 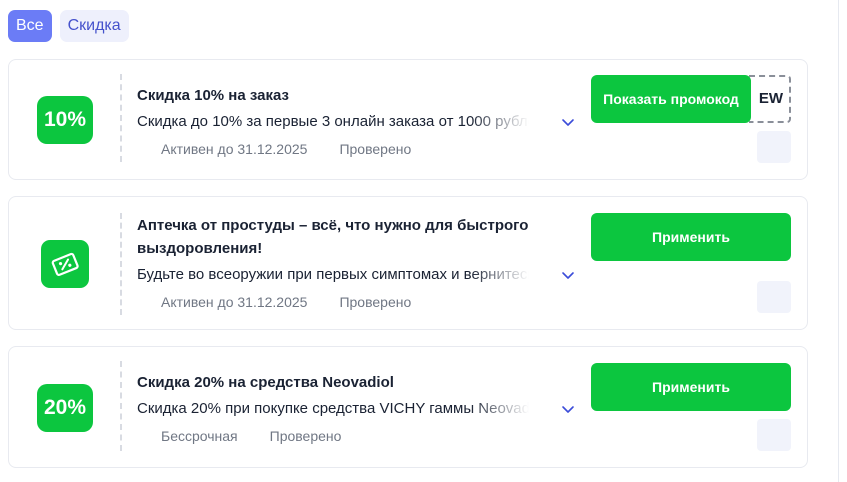 I want to click on coupon-title: Скидка 10% на заказ, so click(x=213, y=95).